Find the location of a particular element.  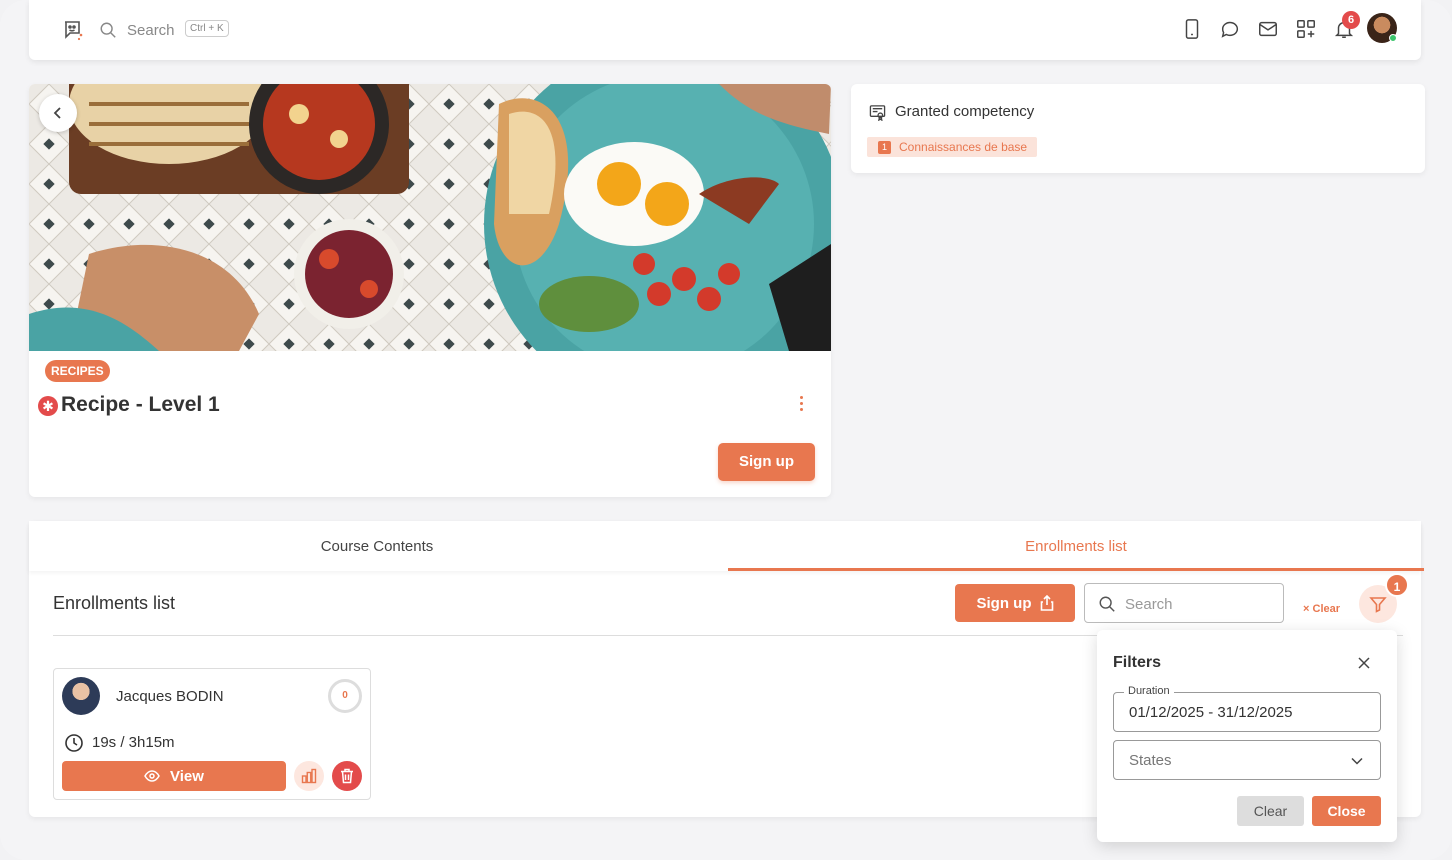

enroll-signup-label: Sign up is located at coordinates (1004, 603).